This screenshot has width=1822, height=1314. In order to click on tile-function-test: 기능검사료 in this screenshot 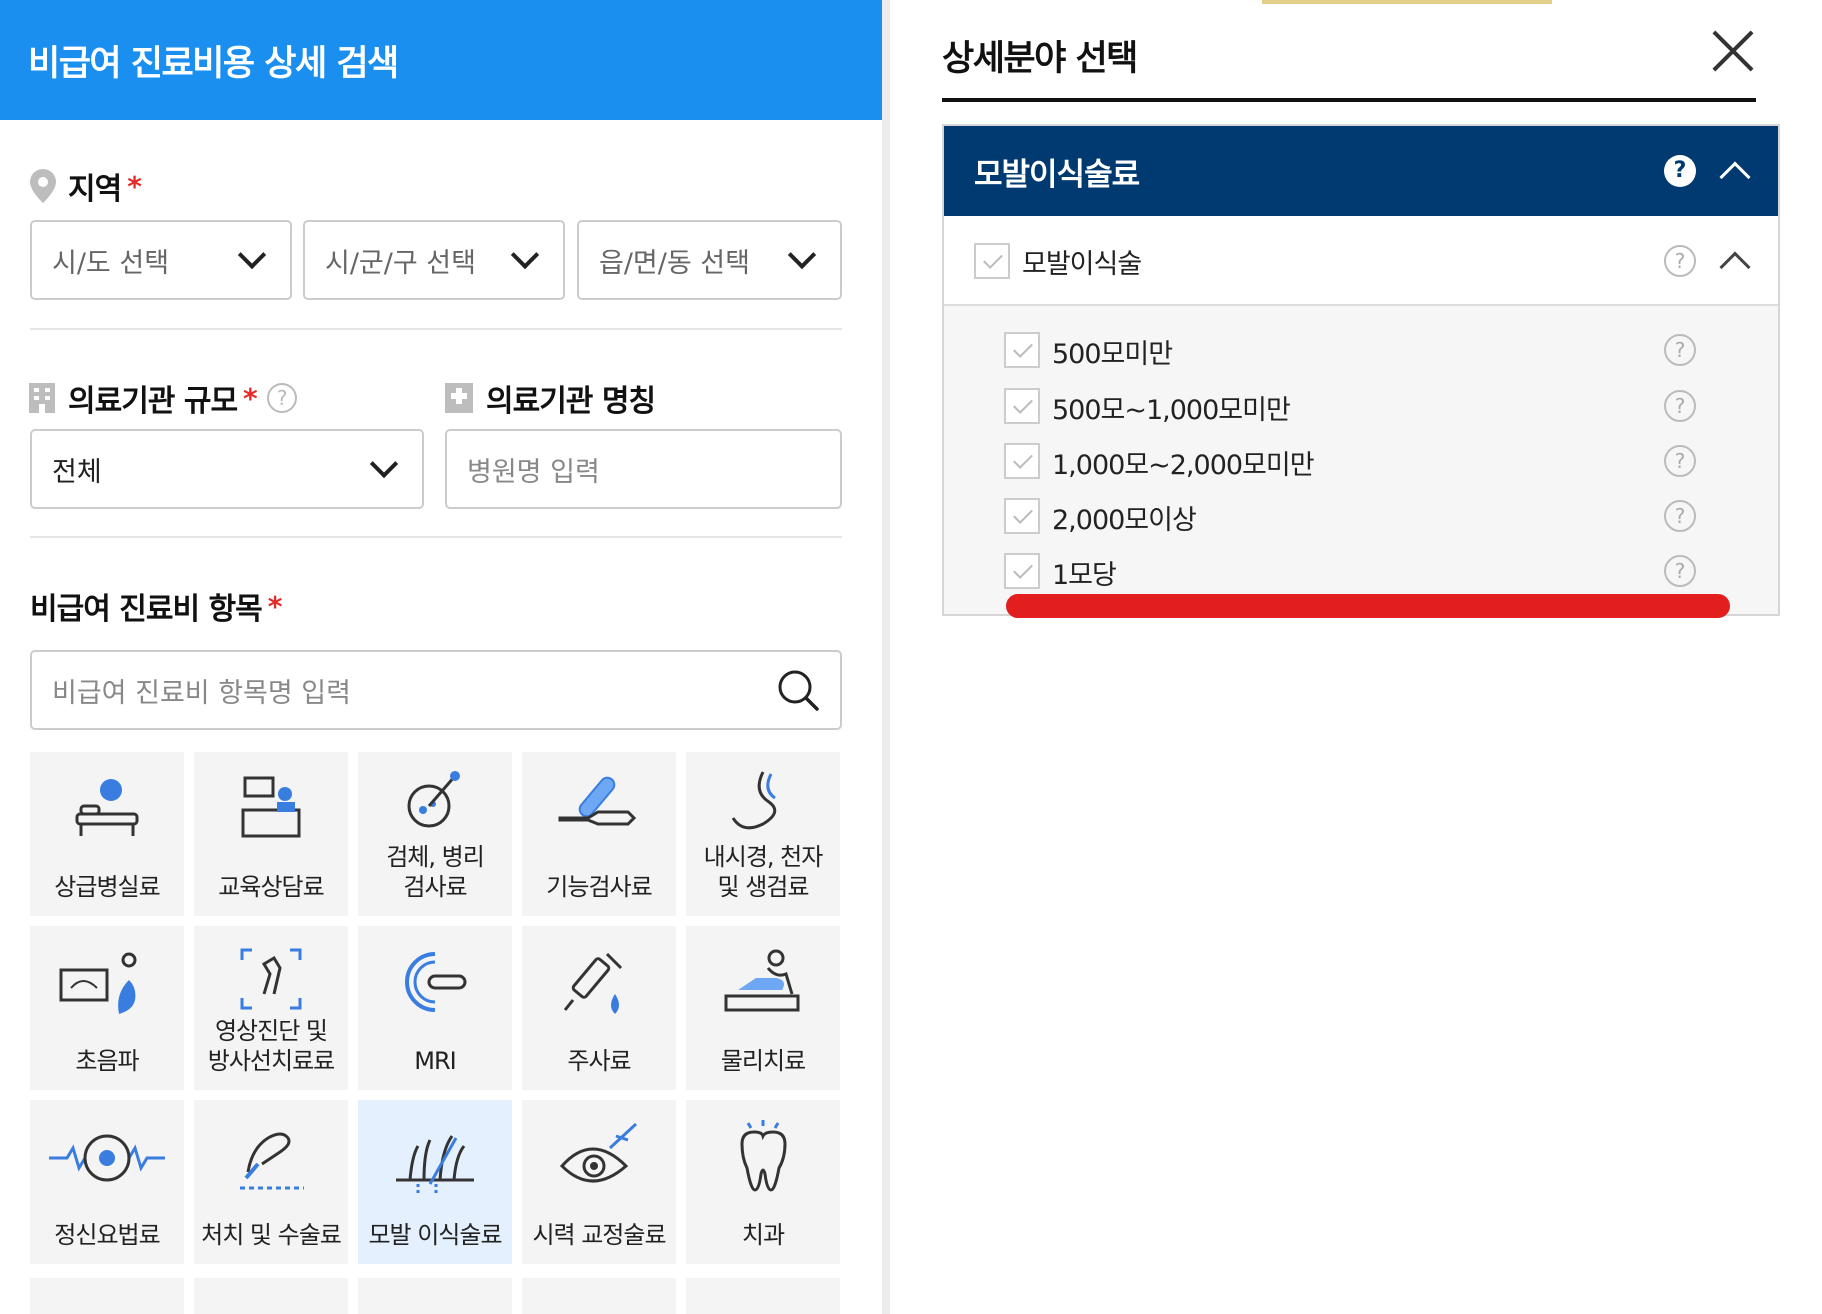, I will do `click(599, 834)`.